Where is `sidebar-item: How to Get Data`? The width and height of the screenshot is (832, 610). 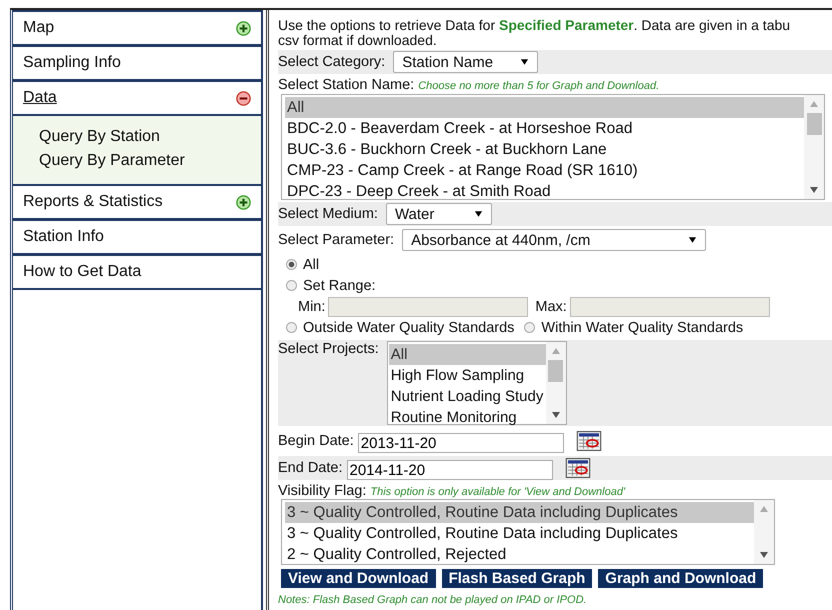
sidebar-item: How to Get Data is located at coordinates (137, 272).